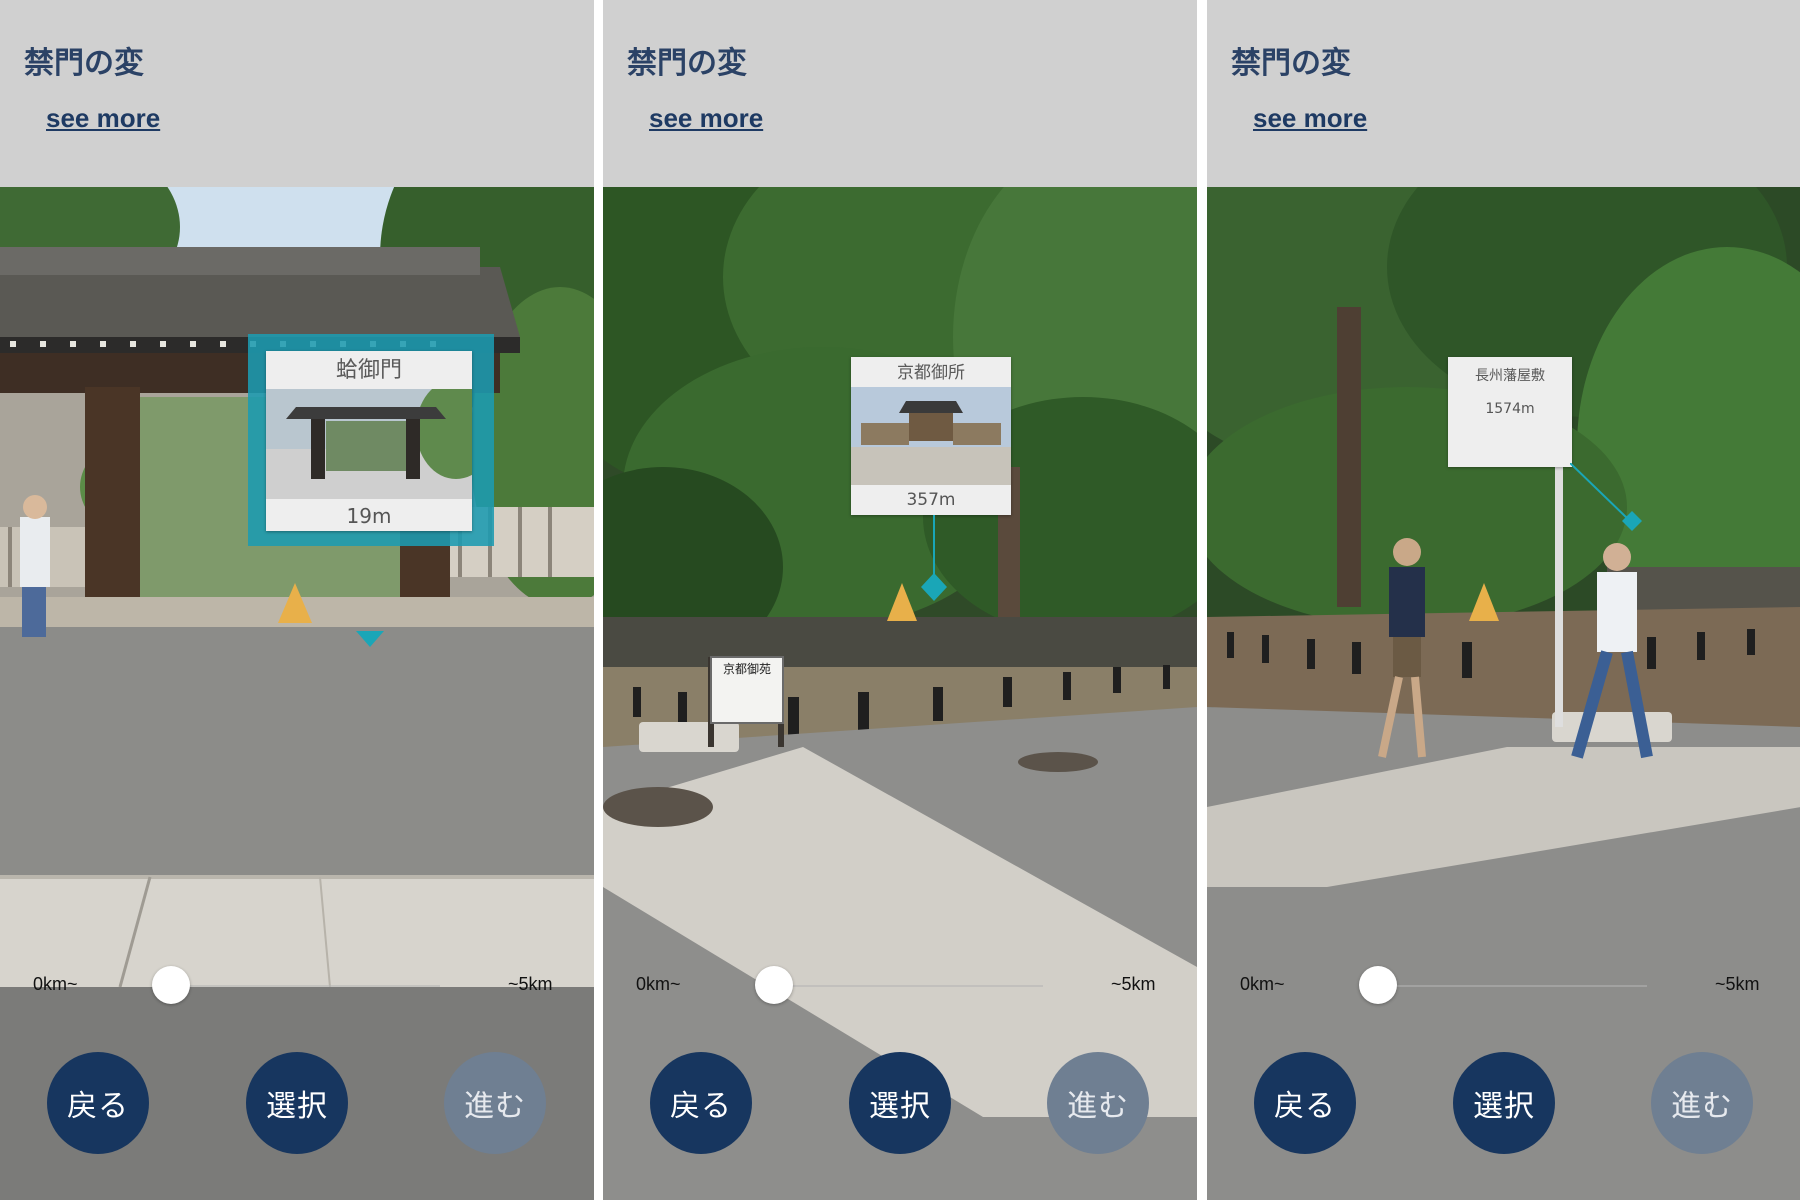 This screenshot has width=1800, height=1200. I want to click on poi-distance: 19m, so click(369, 516).